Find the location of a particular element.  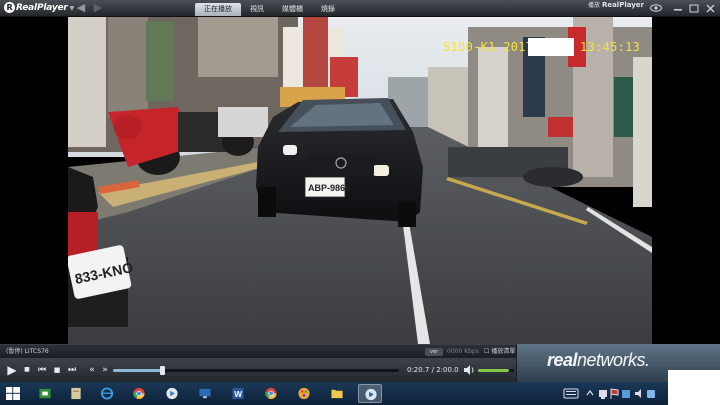

keyboard-icon is located at coordinates (571, 393).